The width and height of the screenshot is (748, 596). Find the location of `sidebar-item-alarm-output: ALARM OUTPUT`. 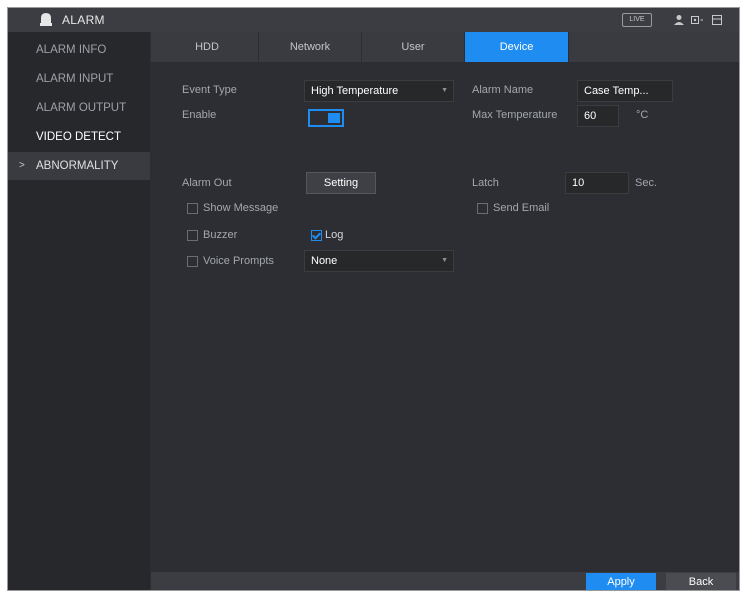

sidebar-item-alarm-output: ALARM OUTPUT is located at coordinates (79, 108).